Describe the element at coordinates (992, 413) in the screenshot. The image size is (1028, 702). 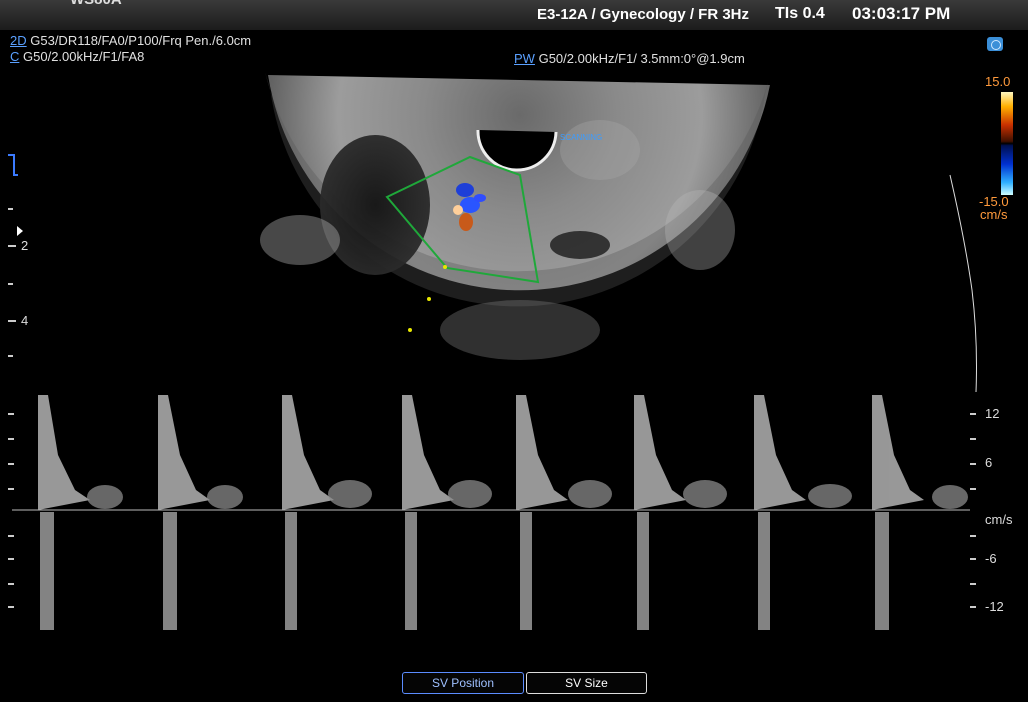
I see `spectrum-label-12: 12` at that location.